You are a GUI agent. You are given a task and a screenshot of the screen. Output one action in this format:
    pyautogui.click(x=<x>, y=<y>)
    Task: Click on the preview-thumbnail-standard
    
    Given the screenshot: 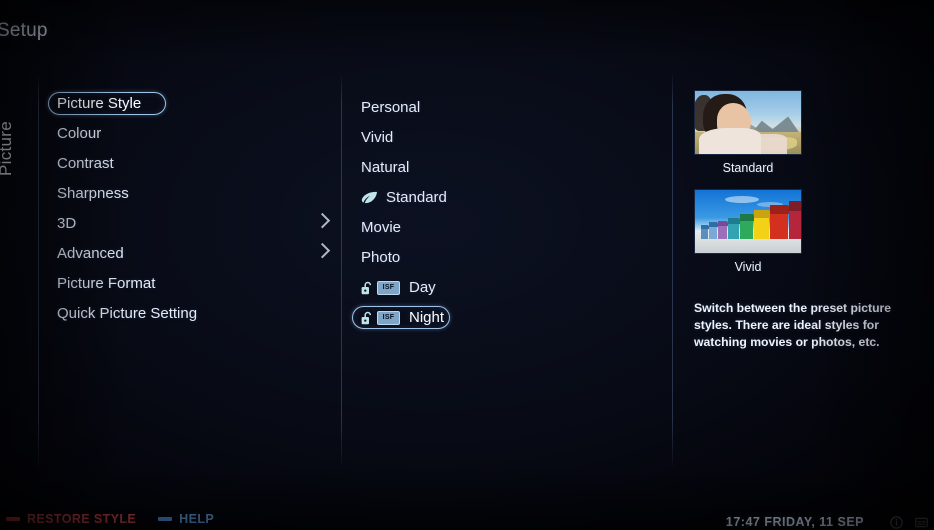 What is the action you would take?
    pyautogui.click(x=748, y=122)
    